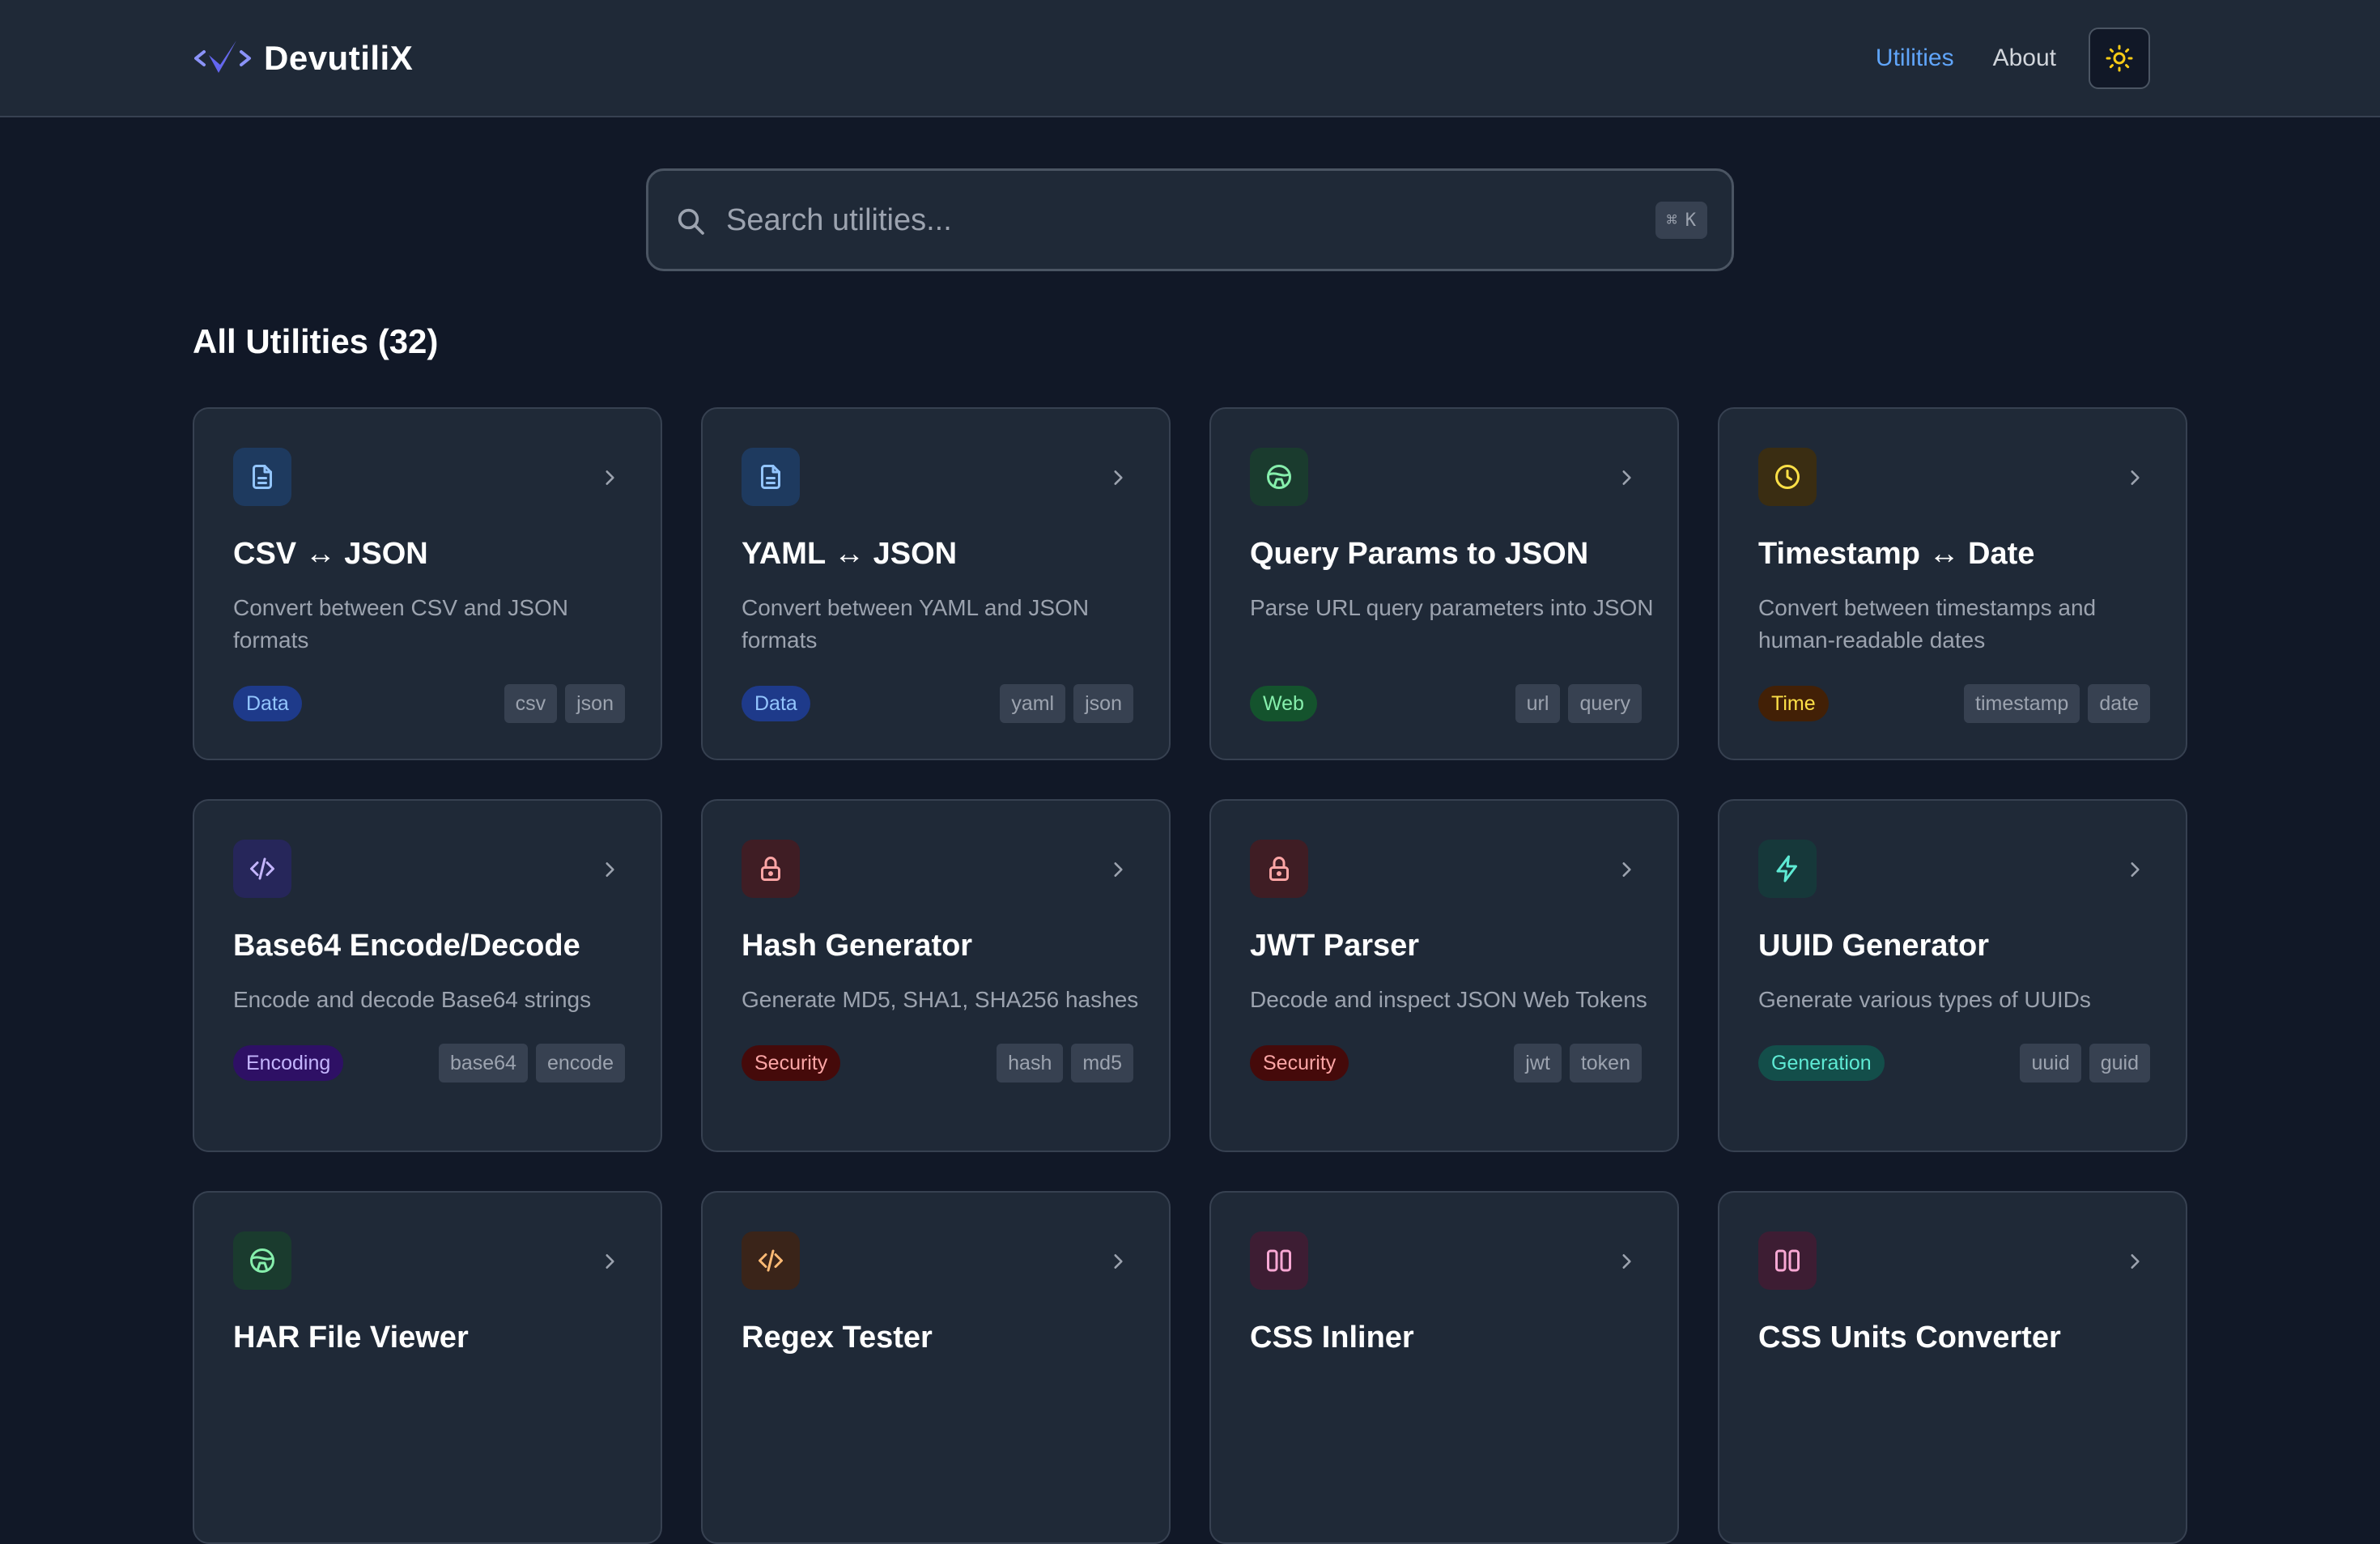 The height and width of the screenshot is (1544, 2380). I want to click on search-bar: ⌘ K, so click(1190, 219).